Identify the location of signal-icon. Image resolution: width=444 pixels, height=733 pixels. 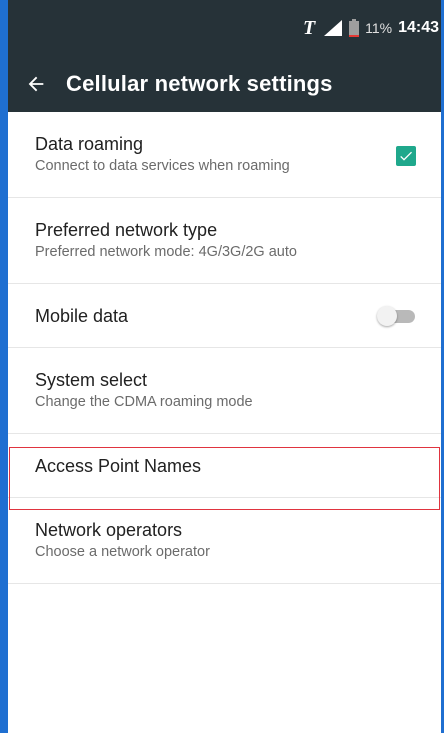
(333, 28).